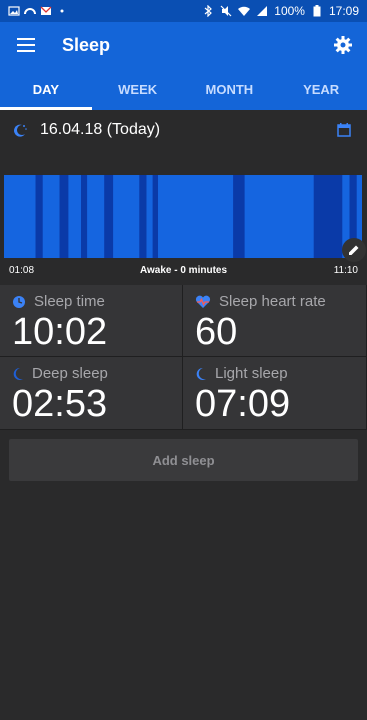 This screenshot has width=367, height=720. Describe the element at coordinates (100, 129) in the screenshot. I see `date-label: 16.04.18 (Today)` at that location.